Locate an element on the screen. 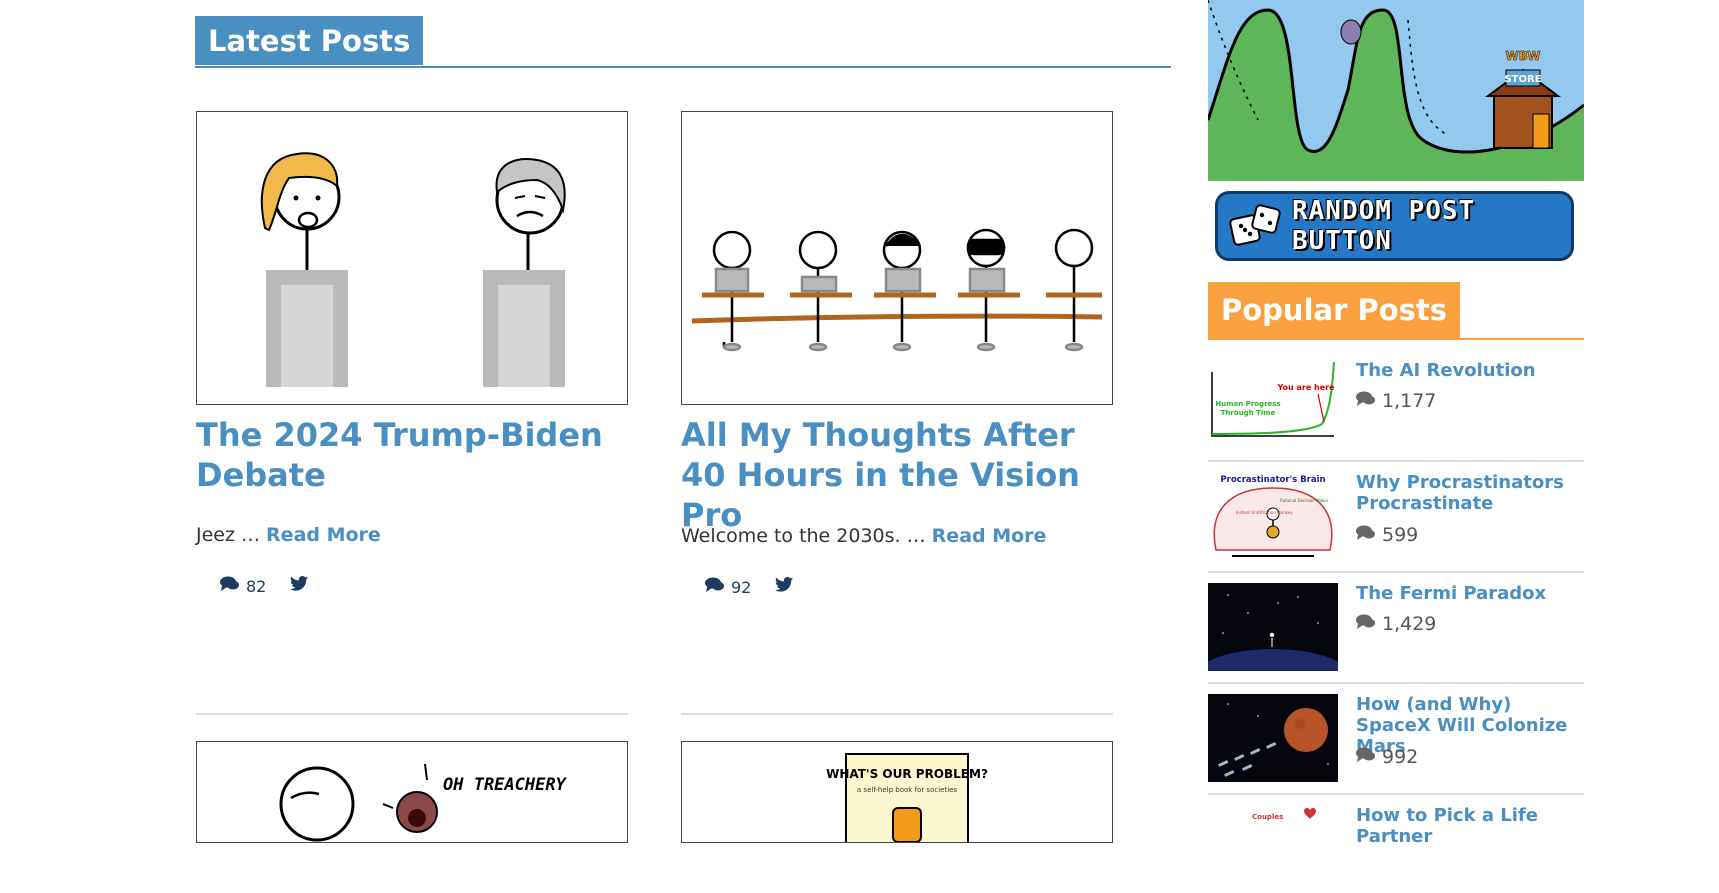  ai-thumb-you-are-here: You are here is located at coordinates (1305, 387).